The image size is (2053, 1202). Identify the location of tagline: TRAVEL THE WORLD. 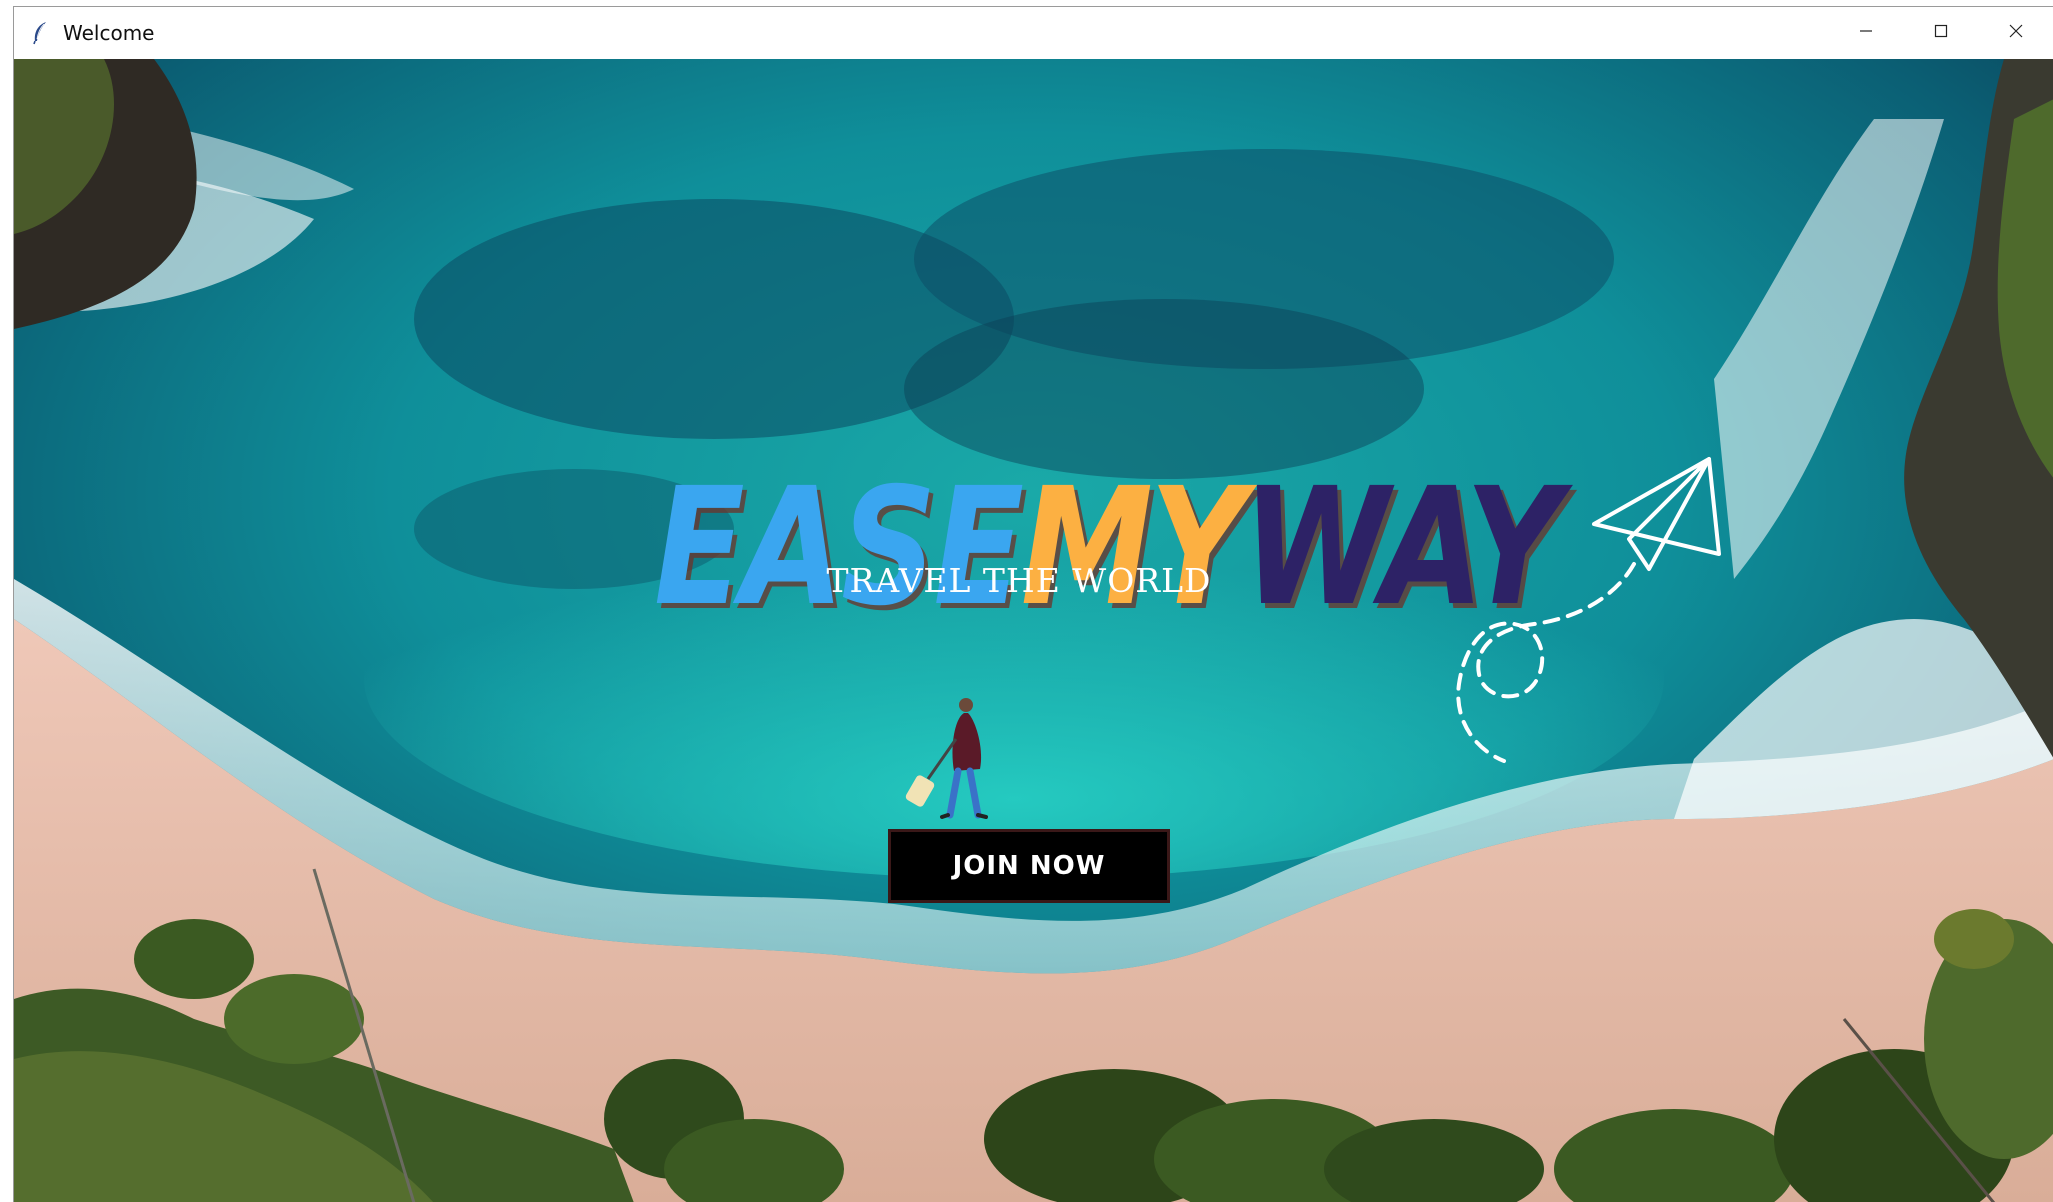
(1019, 580).